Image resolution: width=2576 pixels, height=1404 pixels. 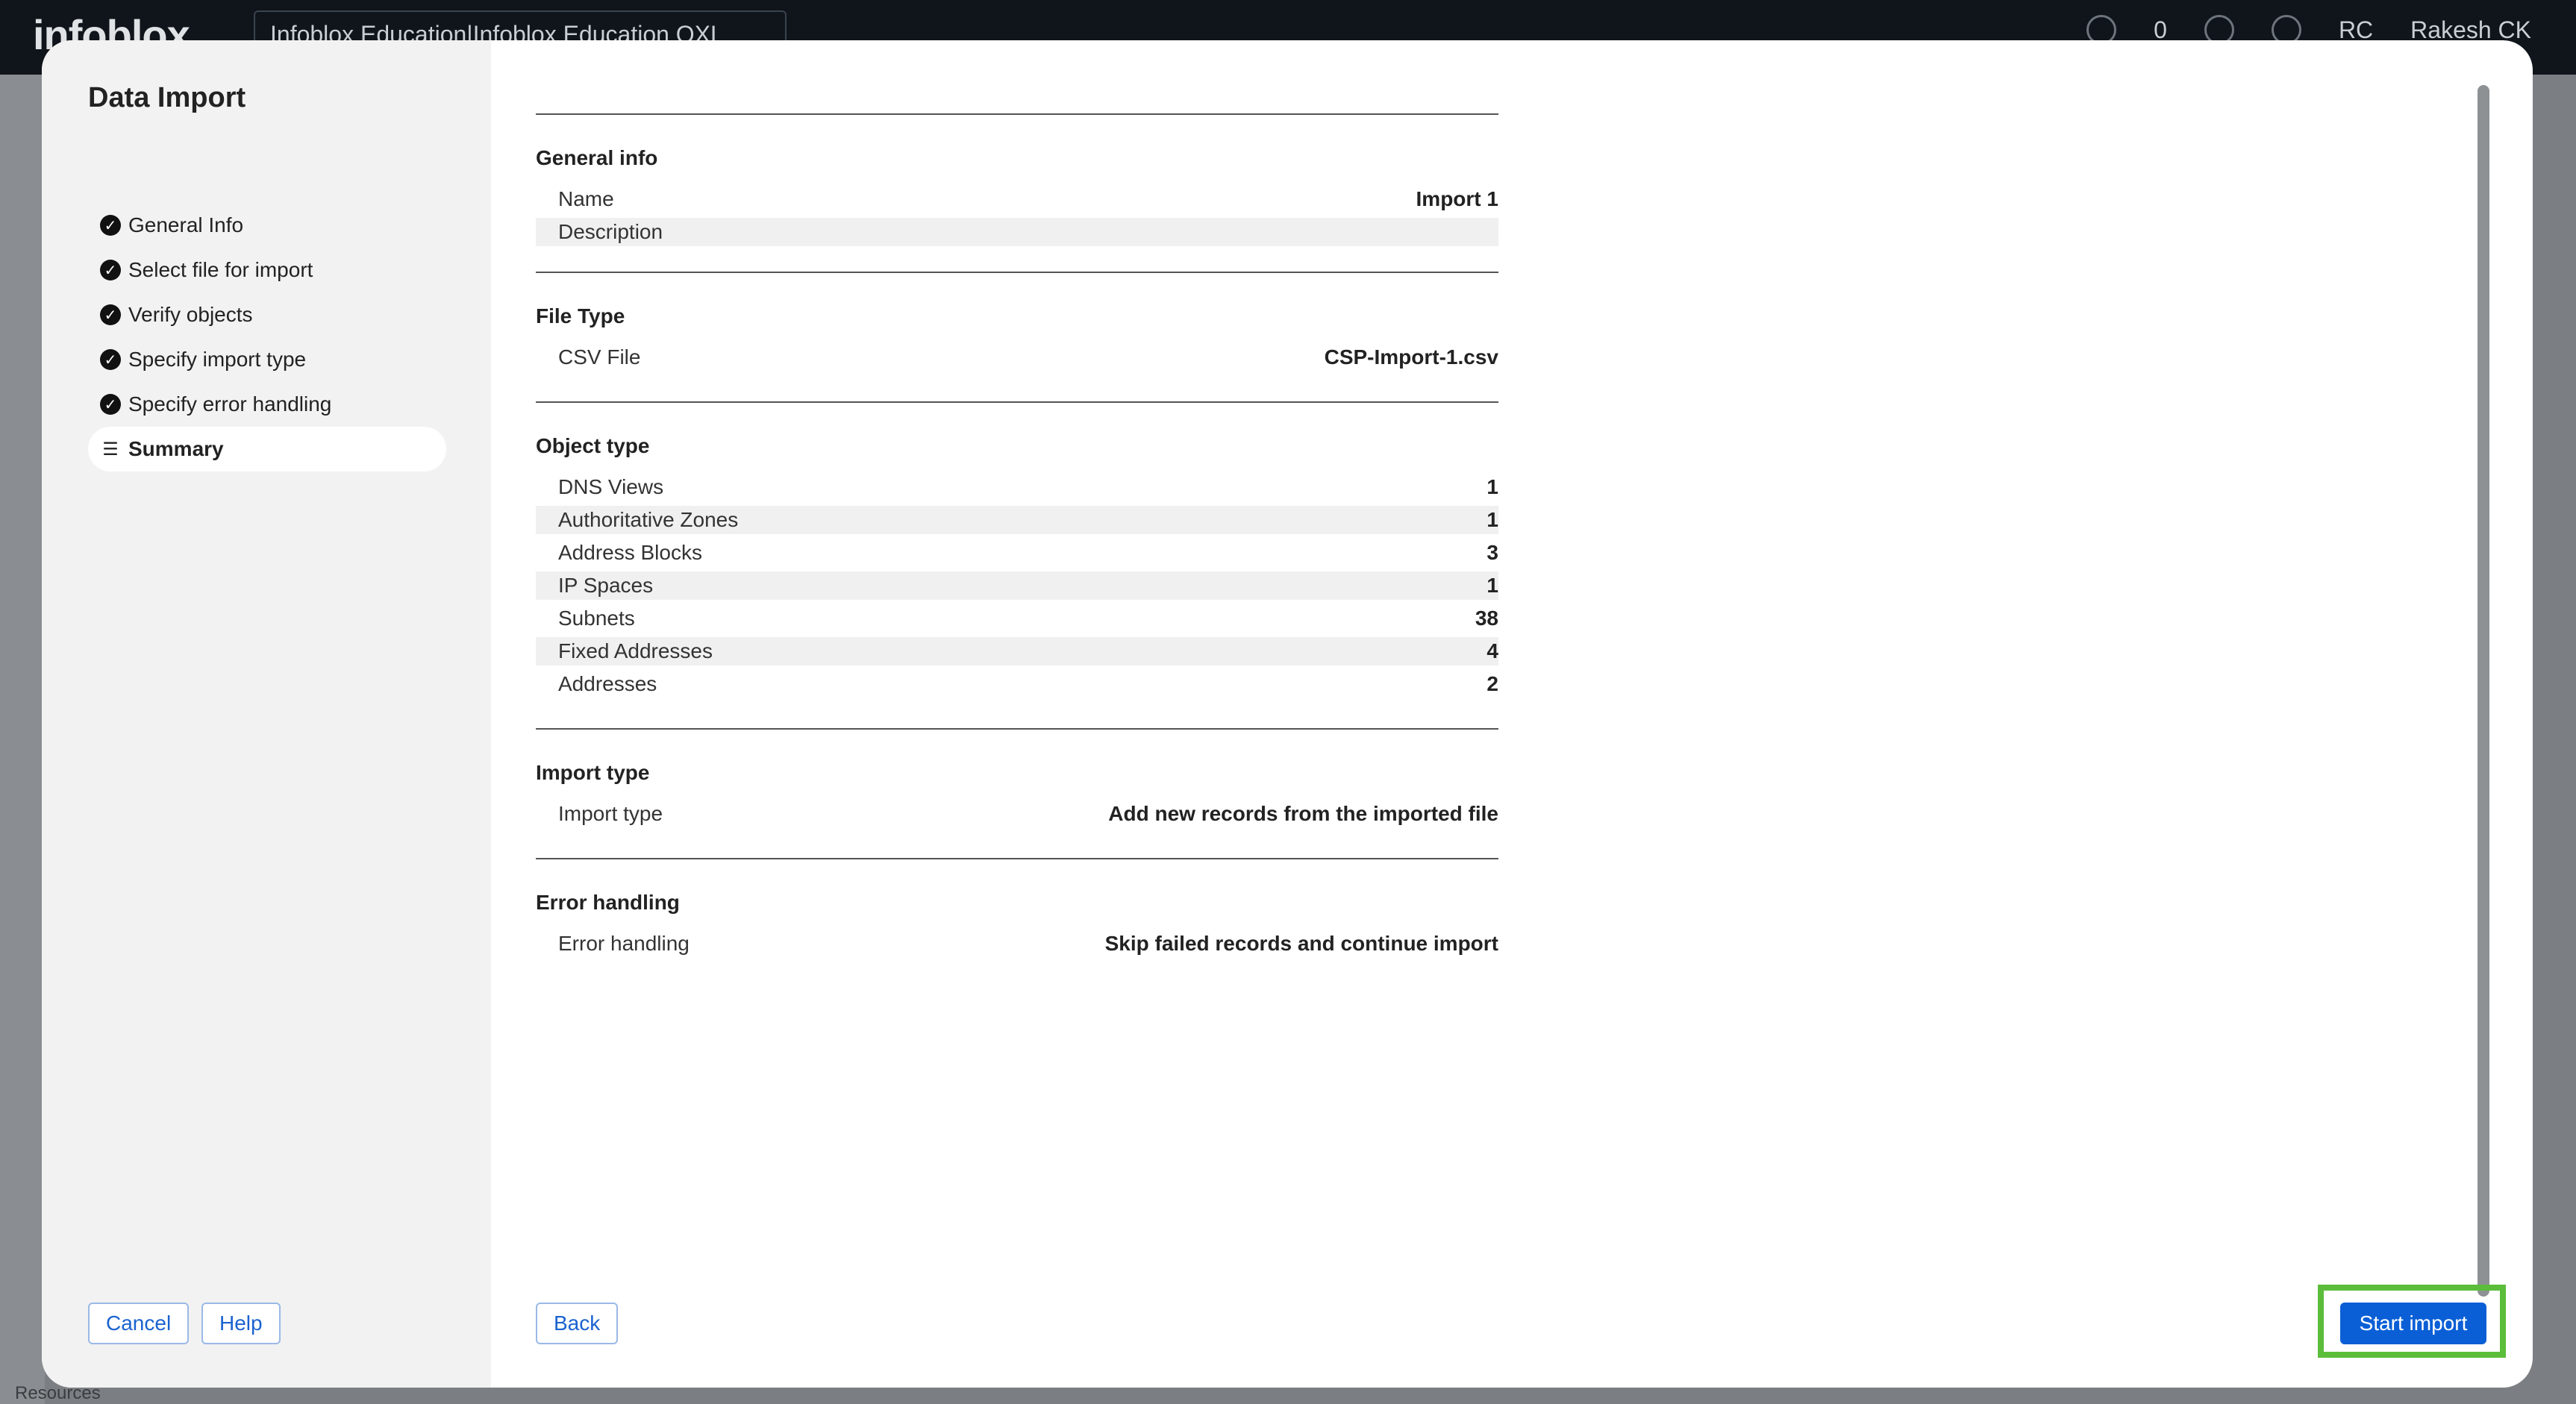 I want to click on section-title-general: General info, so click(x=597, y=157).